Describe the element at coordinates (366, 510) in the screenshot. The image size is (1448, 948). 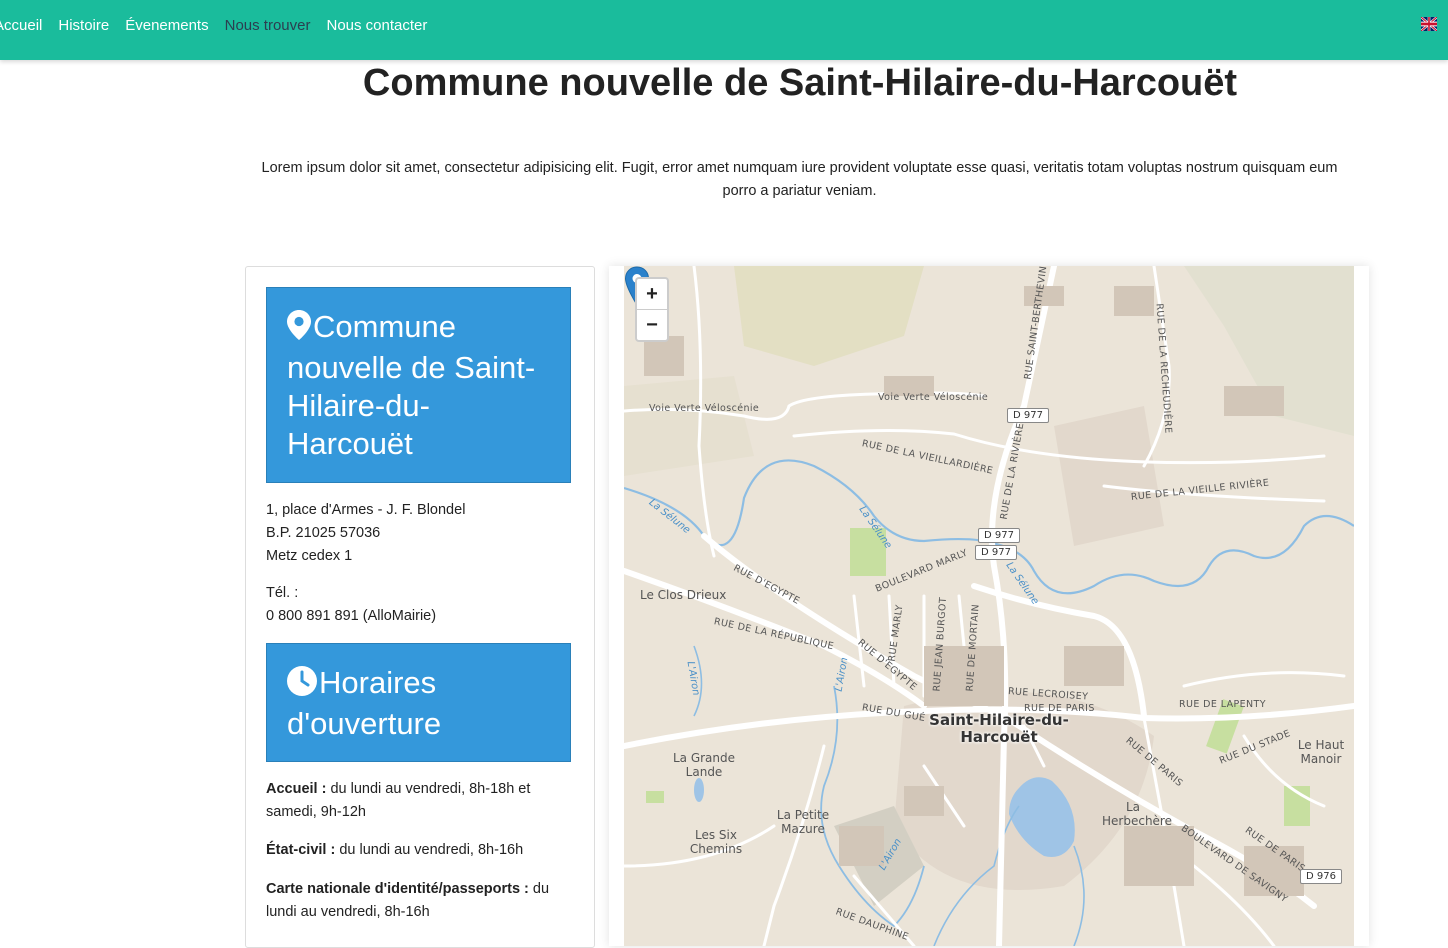
I see `address-line: 1, place d'Armes - J. F. Blondel` at that location.